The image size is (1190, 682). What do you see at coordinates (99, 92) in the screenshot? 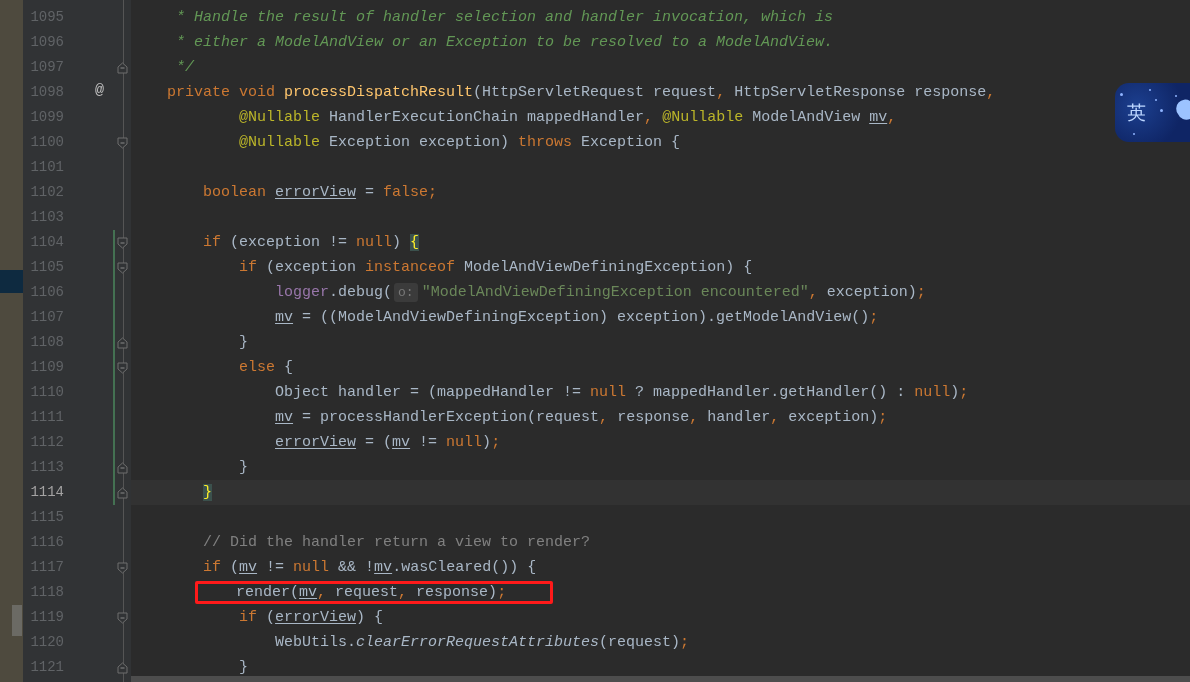
I see `gutter-marker: @` at bounding box center [99, 92].